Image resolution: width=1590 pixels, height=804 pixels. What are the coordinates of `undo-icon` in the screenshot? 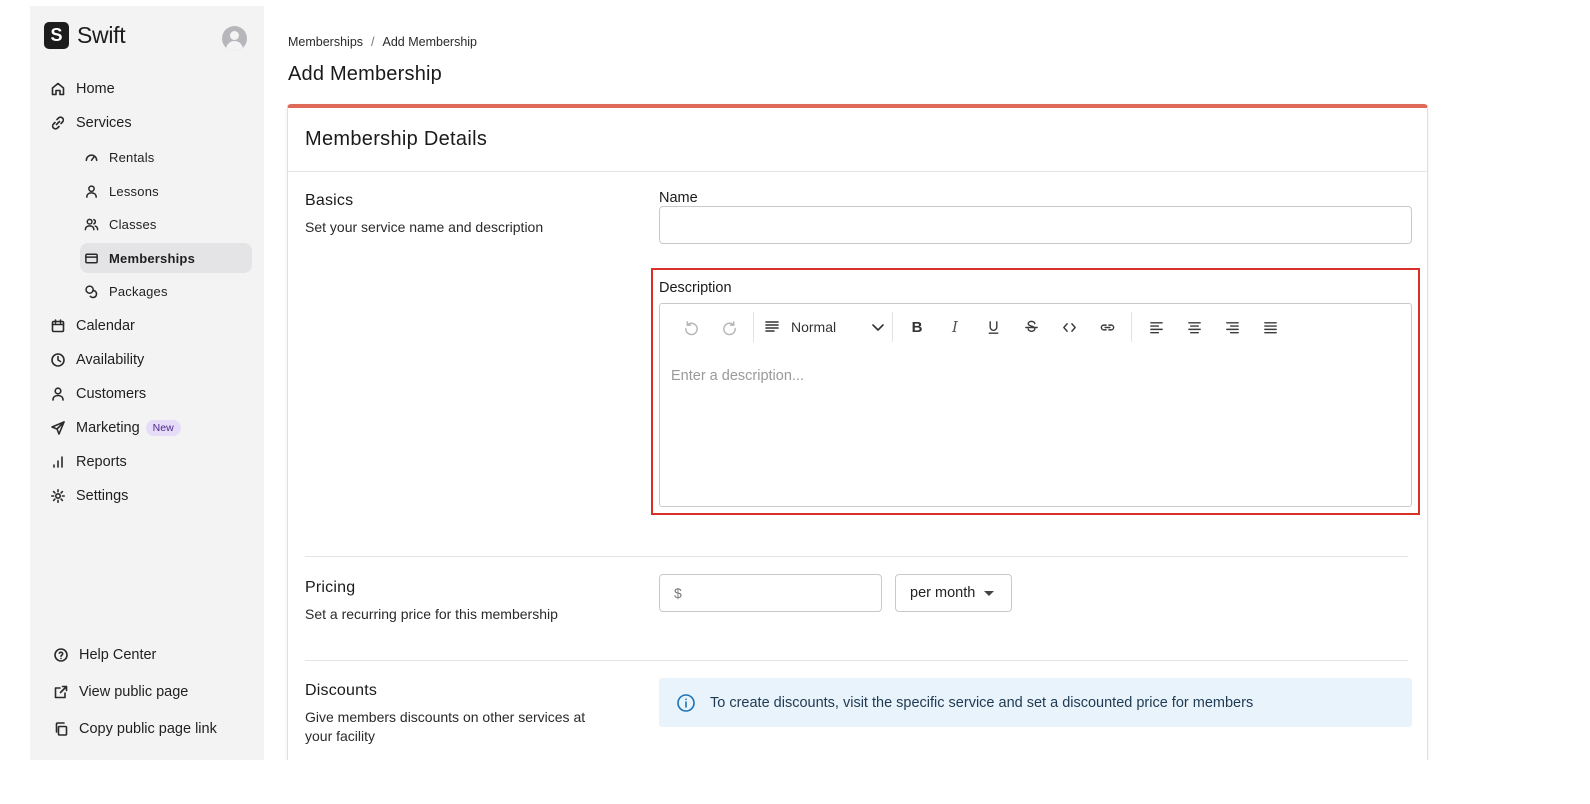 It's located at (691, 327).